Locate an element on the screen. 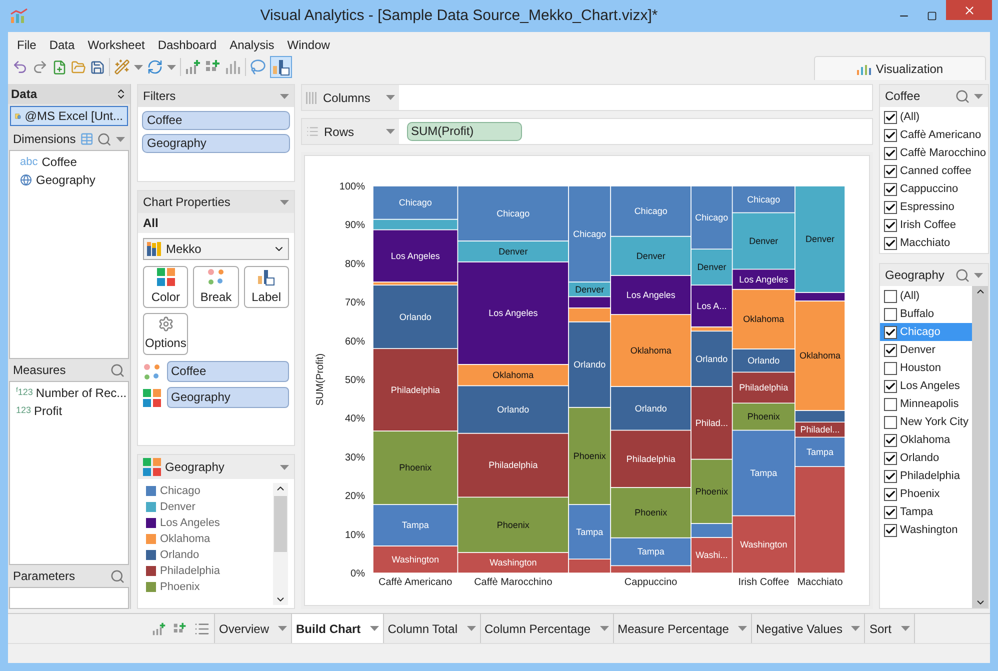 The width and height of the screenshot is (998, 671). filter-option: Cappuccino is located at coordinates (934, 189).